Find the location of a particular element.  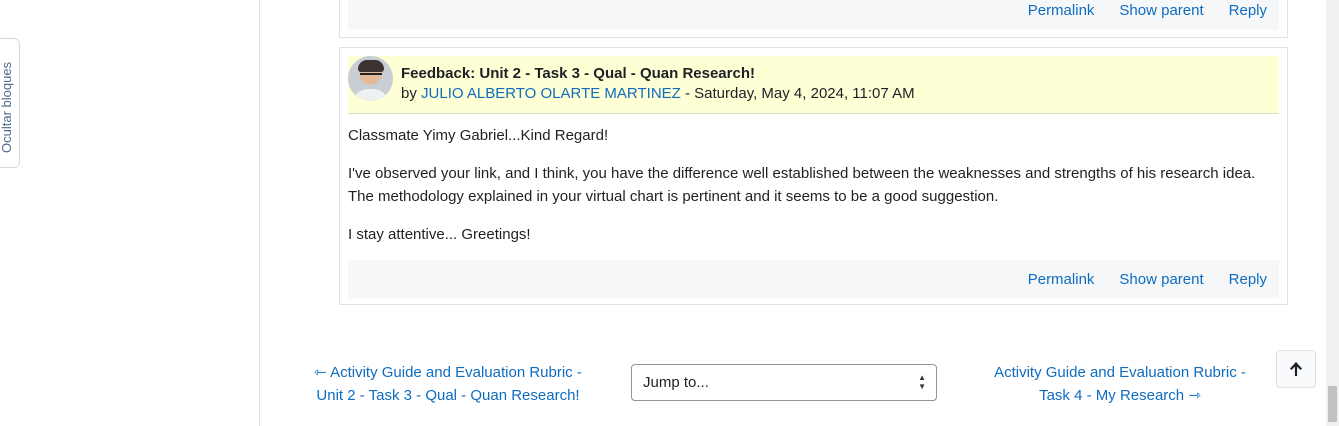

hide-blocks-label: Ocultar bloques is located at coordinates (7, 107).